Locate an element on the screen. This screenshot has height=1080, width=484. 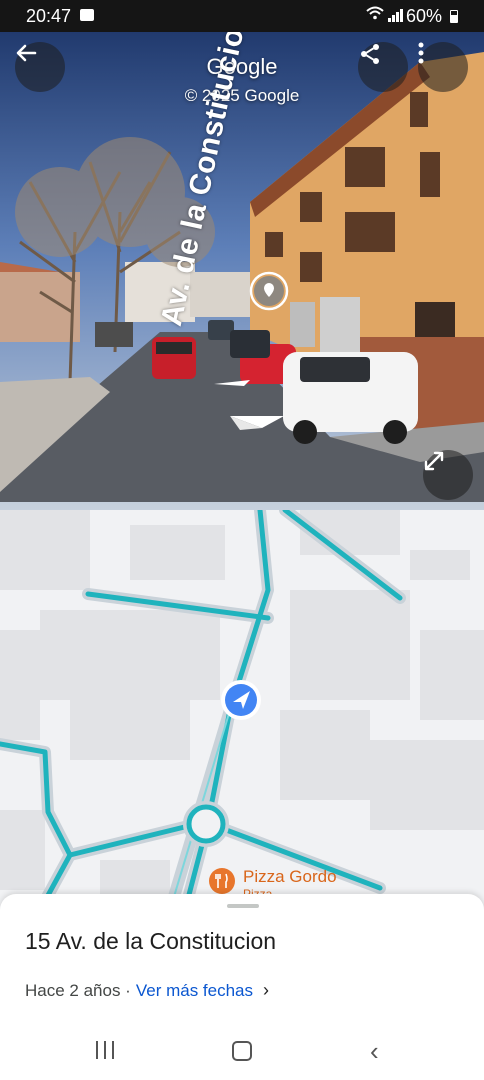
chevron-right-icon: › is located at coordinates (266, 990).